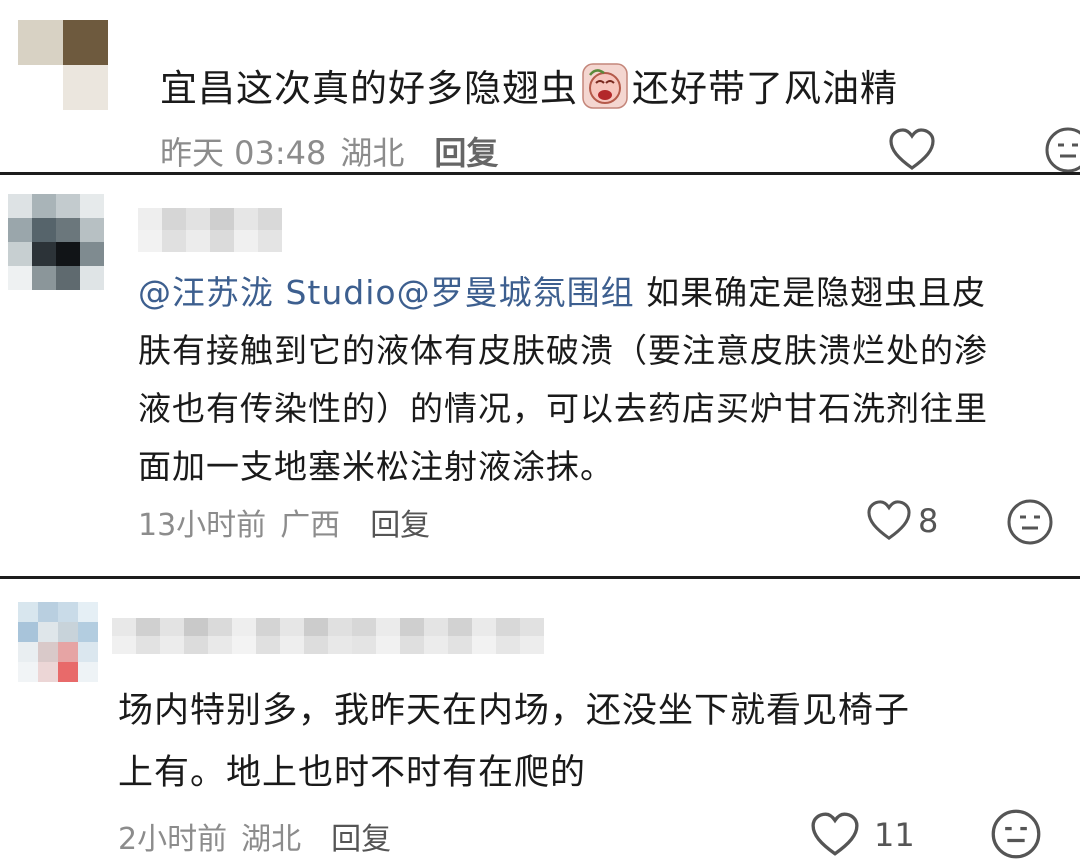 The image size is (1080, 859). What do you see at coordinates (928, 521) in the screenshot?
I see `like-count: 8` at bounding box center [928, 521].